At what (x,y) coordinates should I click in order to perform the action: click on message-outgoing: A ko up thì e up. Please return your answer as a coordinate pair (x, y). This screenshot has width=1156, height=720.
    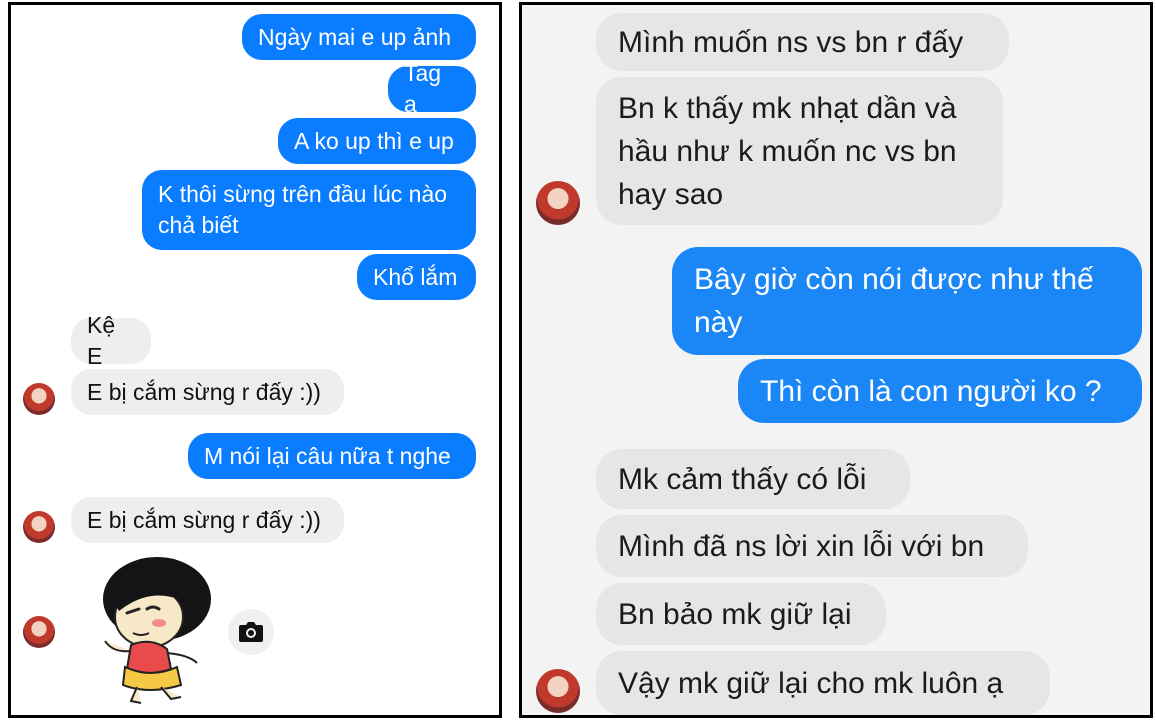
    Looking at the image, I should click on (377, 141).